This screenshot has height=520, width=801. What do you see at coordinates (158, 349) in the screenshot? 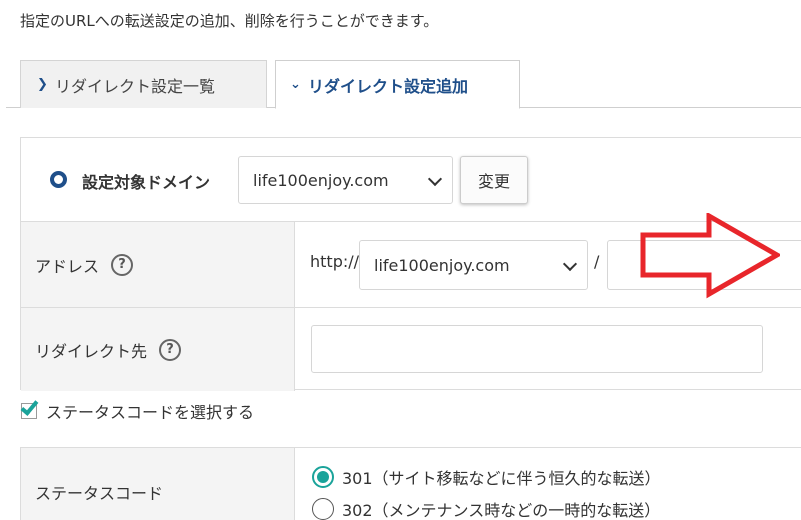
I see `redirect-label-cell: リダイレクト先 ?` at bounding box center [158, 349].